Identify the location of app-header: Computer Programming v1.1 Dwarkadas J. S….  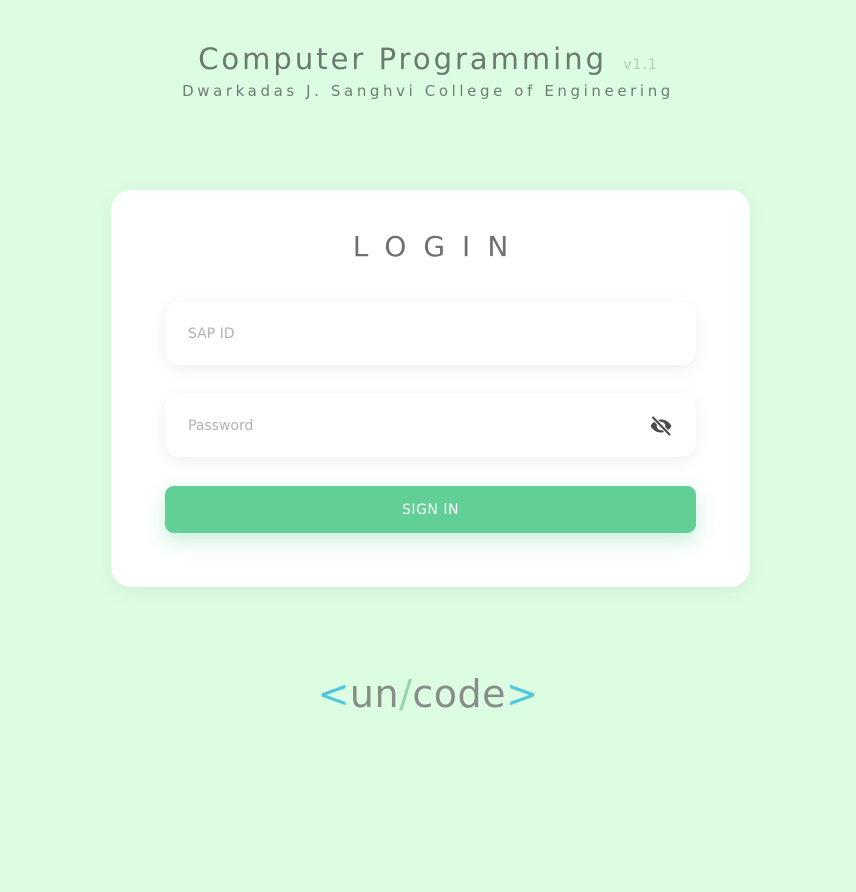
(428, 71).